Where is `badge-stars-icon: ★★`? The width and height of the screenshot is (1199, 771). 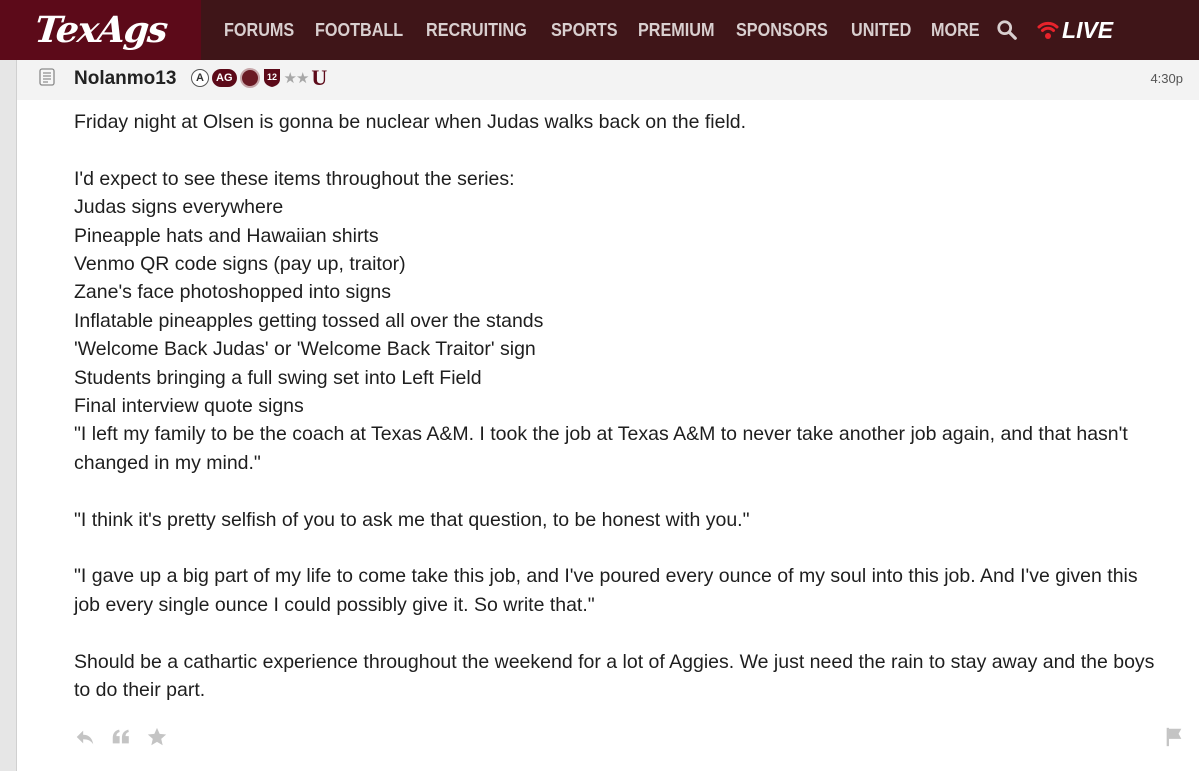 badge-stars-icon: ★★ is located at coordinates (296, 78).